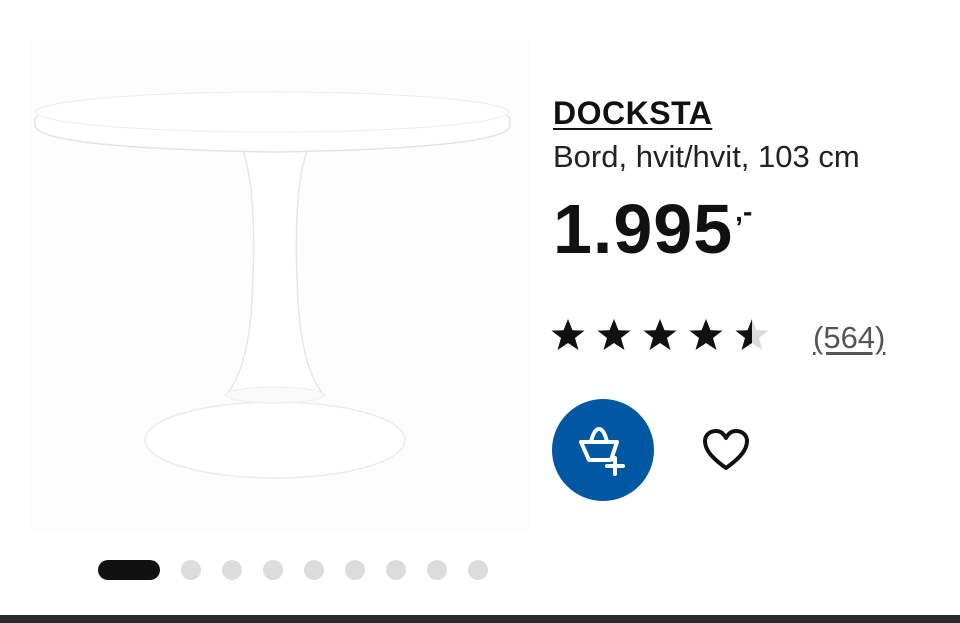 The width and height of the screenshot is (960, 623). Describe the element at coordinates (480, 619) in the screenshot. I see `bottom-bar` at that location.